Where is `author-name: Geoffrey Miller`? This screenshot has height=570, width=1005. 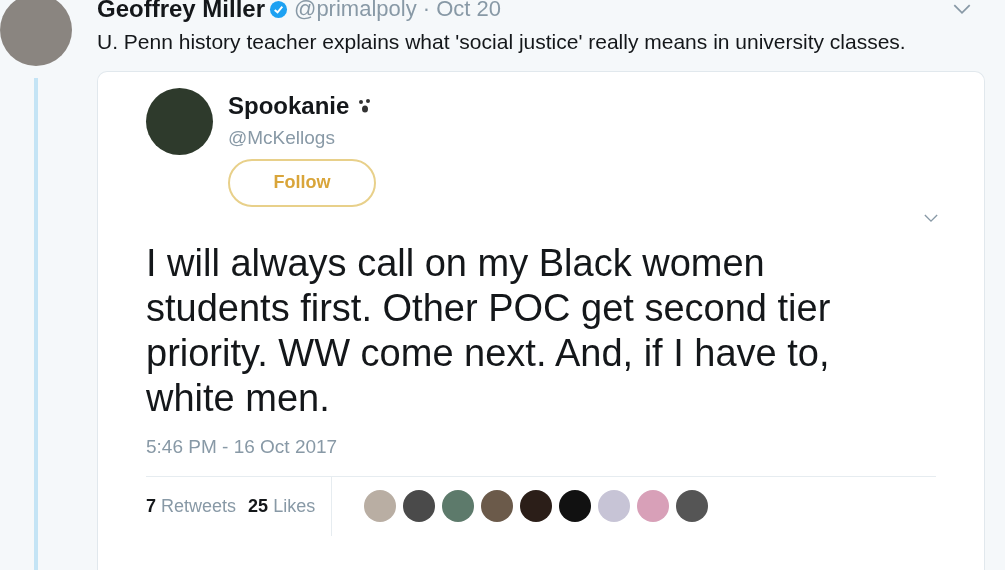 author-name: Geoffrey Miller is located at coordinates (181, 10).